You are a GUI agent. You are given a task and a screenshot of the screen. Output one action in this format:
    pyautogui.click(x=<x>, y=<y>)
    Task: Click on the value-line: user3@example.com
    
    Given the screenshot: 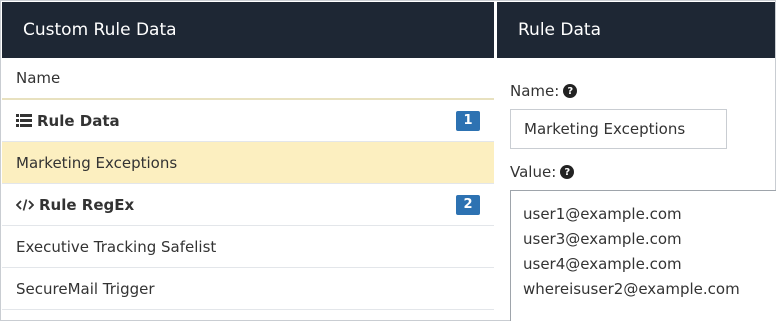 What is the action you would take?
    pyautogui.click(x=602, y=239)
    